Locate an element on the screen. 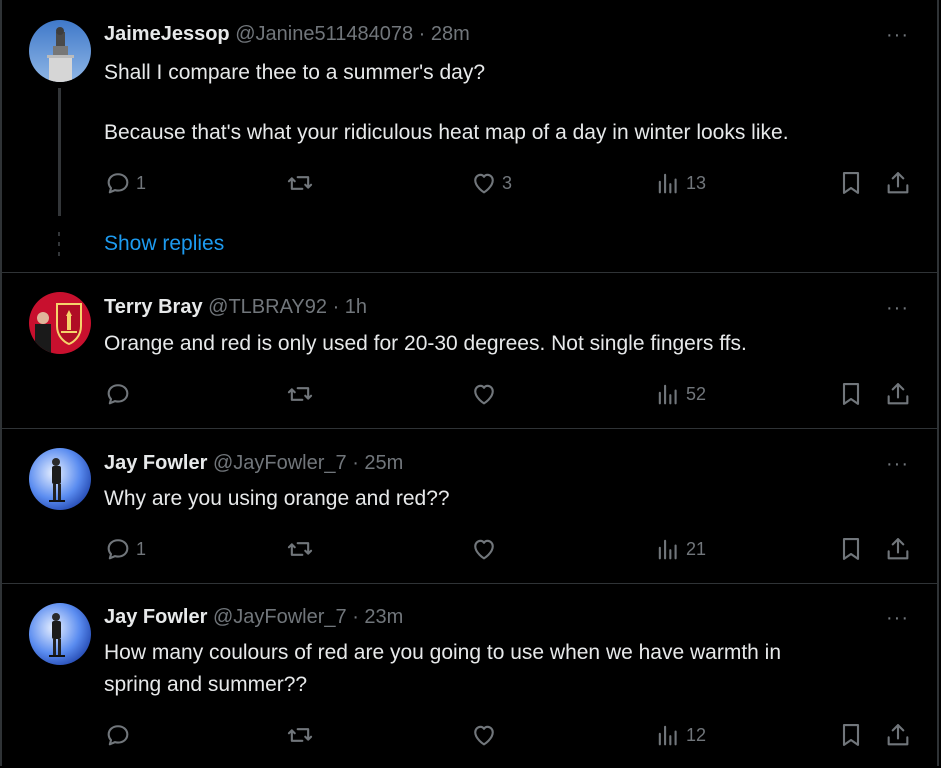 The width and height of the screenshot is (941, 768). like-button: 3 is located at coordinates (491, 183).